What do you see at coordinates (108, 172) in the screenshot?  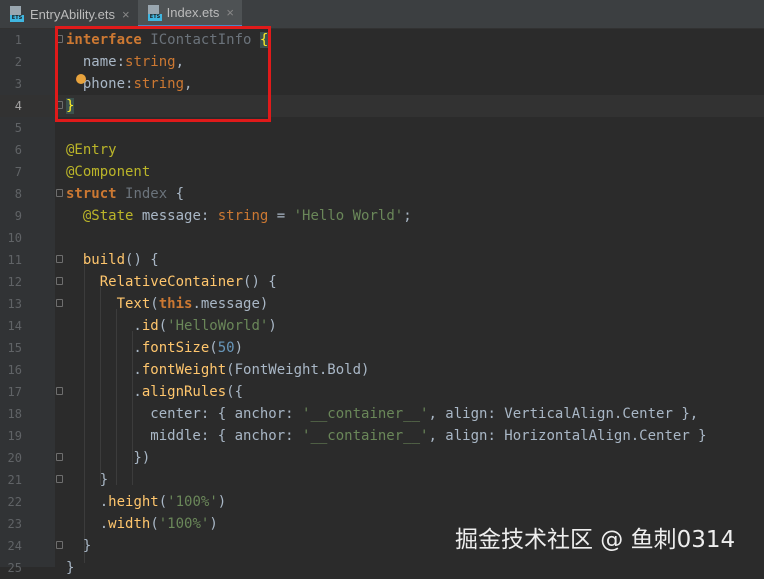 I see `code-text: @Component` at bounding box center [108, 172].